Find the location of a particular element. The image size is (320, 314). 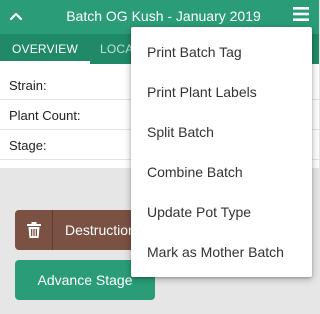

destruction-button: Destruction is located at coordinates (82, 230).